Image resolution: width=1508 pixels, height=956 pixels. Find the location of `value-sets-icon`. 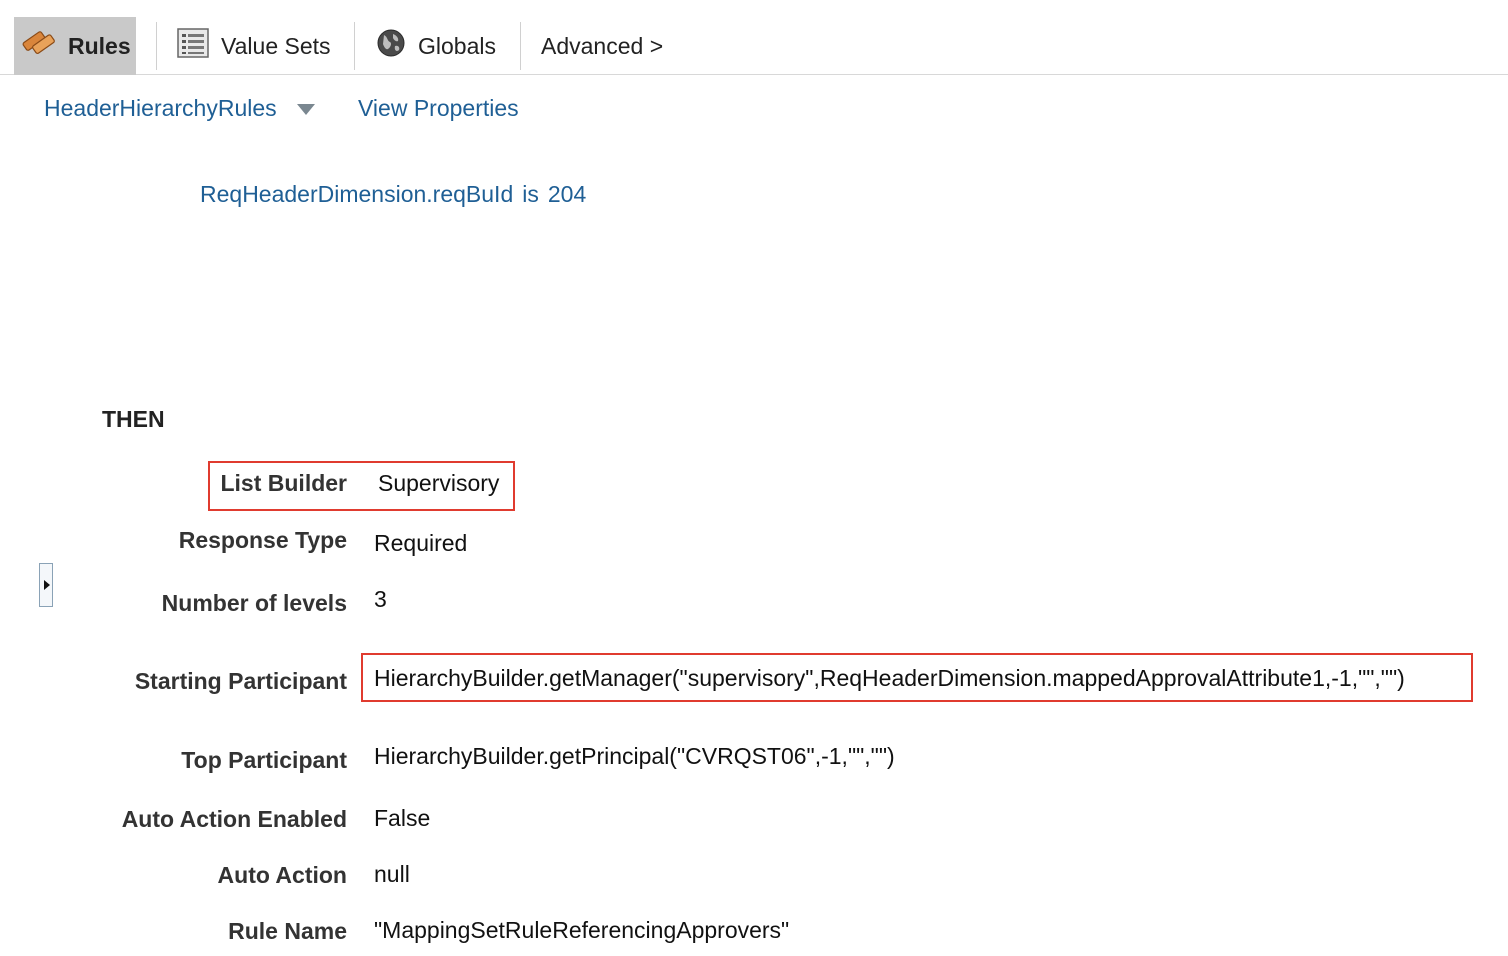

value-sets-icon is located at coordinates (193, 46).